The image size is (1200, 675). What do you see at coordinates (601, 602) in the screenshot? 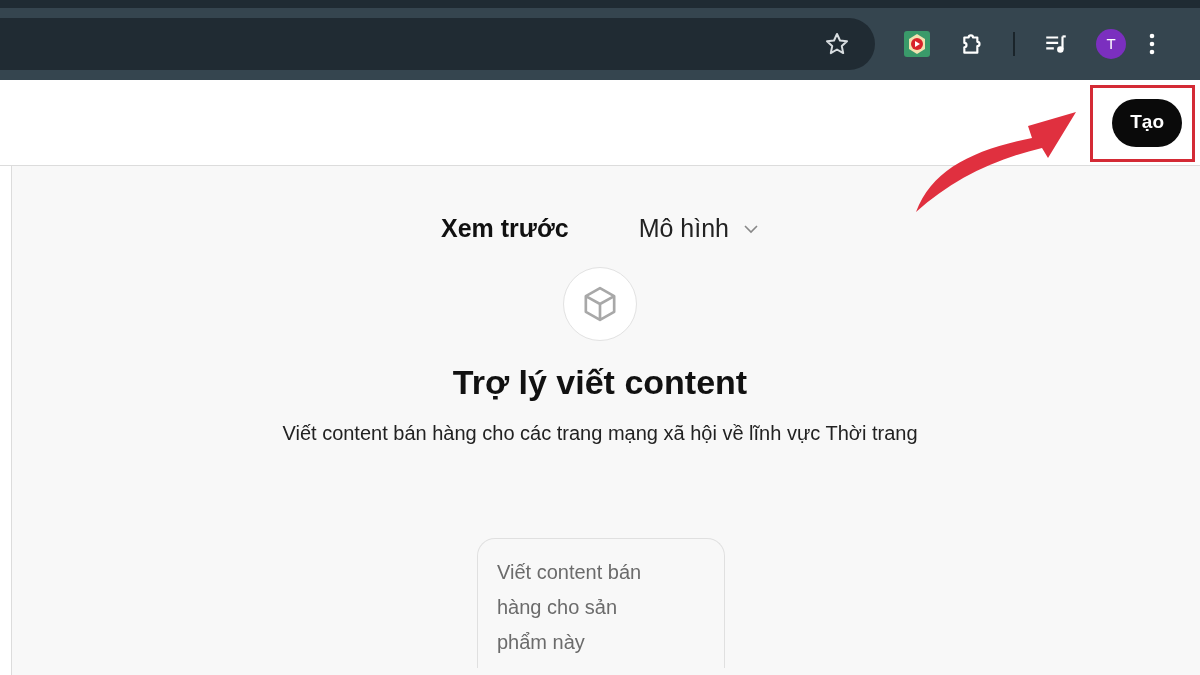
I see `suggestion-card: Viết content bán hàng cho sản phẩm này` at bounding box center [601, 602].